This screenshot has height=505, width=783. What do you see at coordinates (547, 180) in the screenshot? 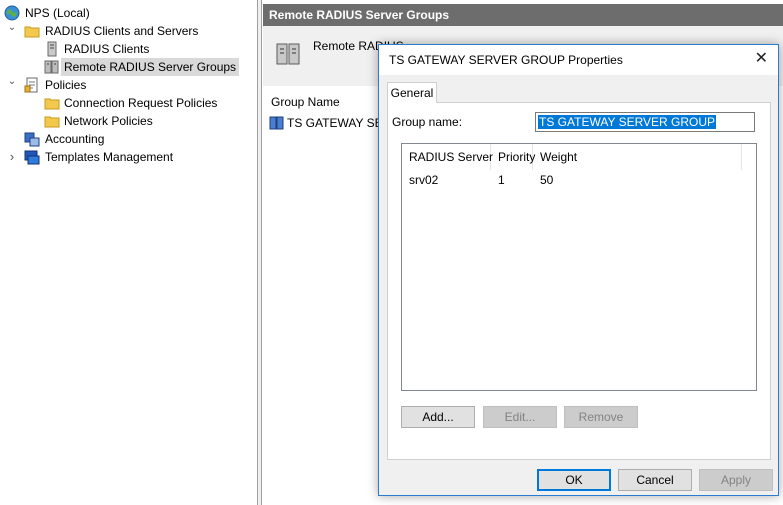
I see `cell-weight: 50` at bounding box center [547, 180].